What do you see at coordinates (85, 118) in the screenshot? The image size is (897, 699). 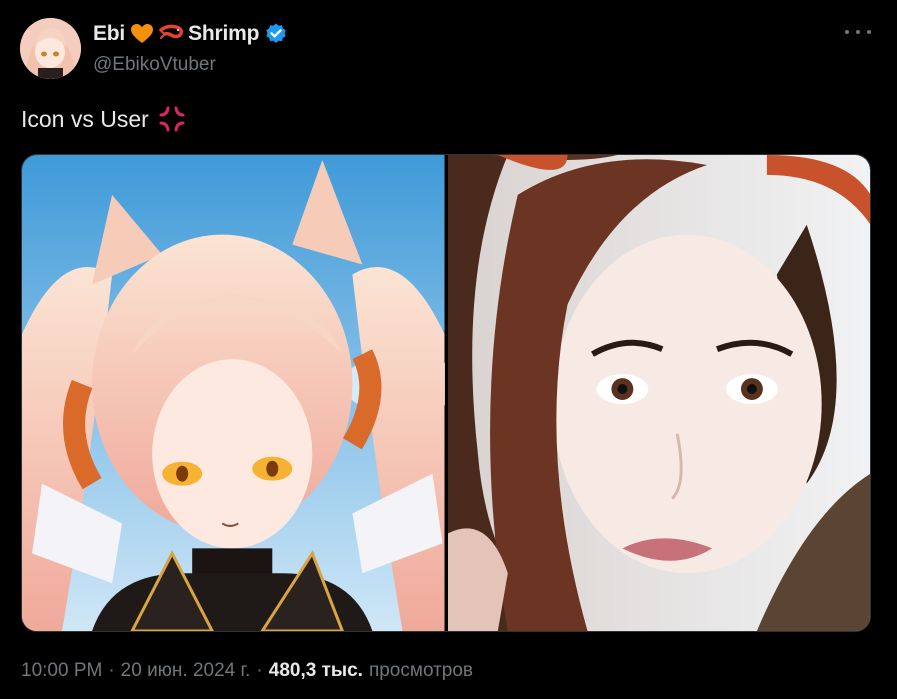 I see `tweet-text-content: Icon vs User` at bounding box center [85, 118].